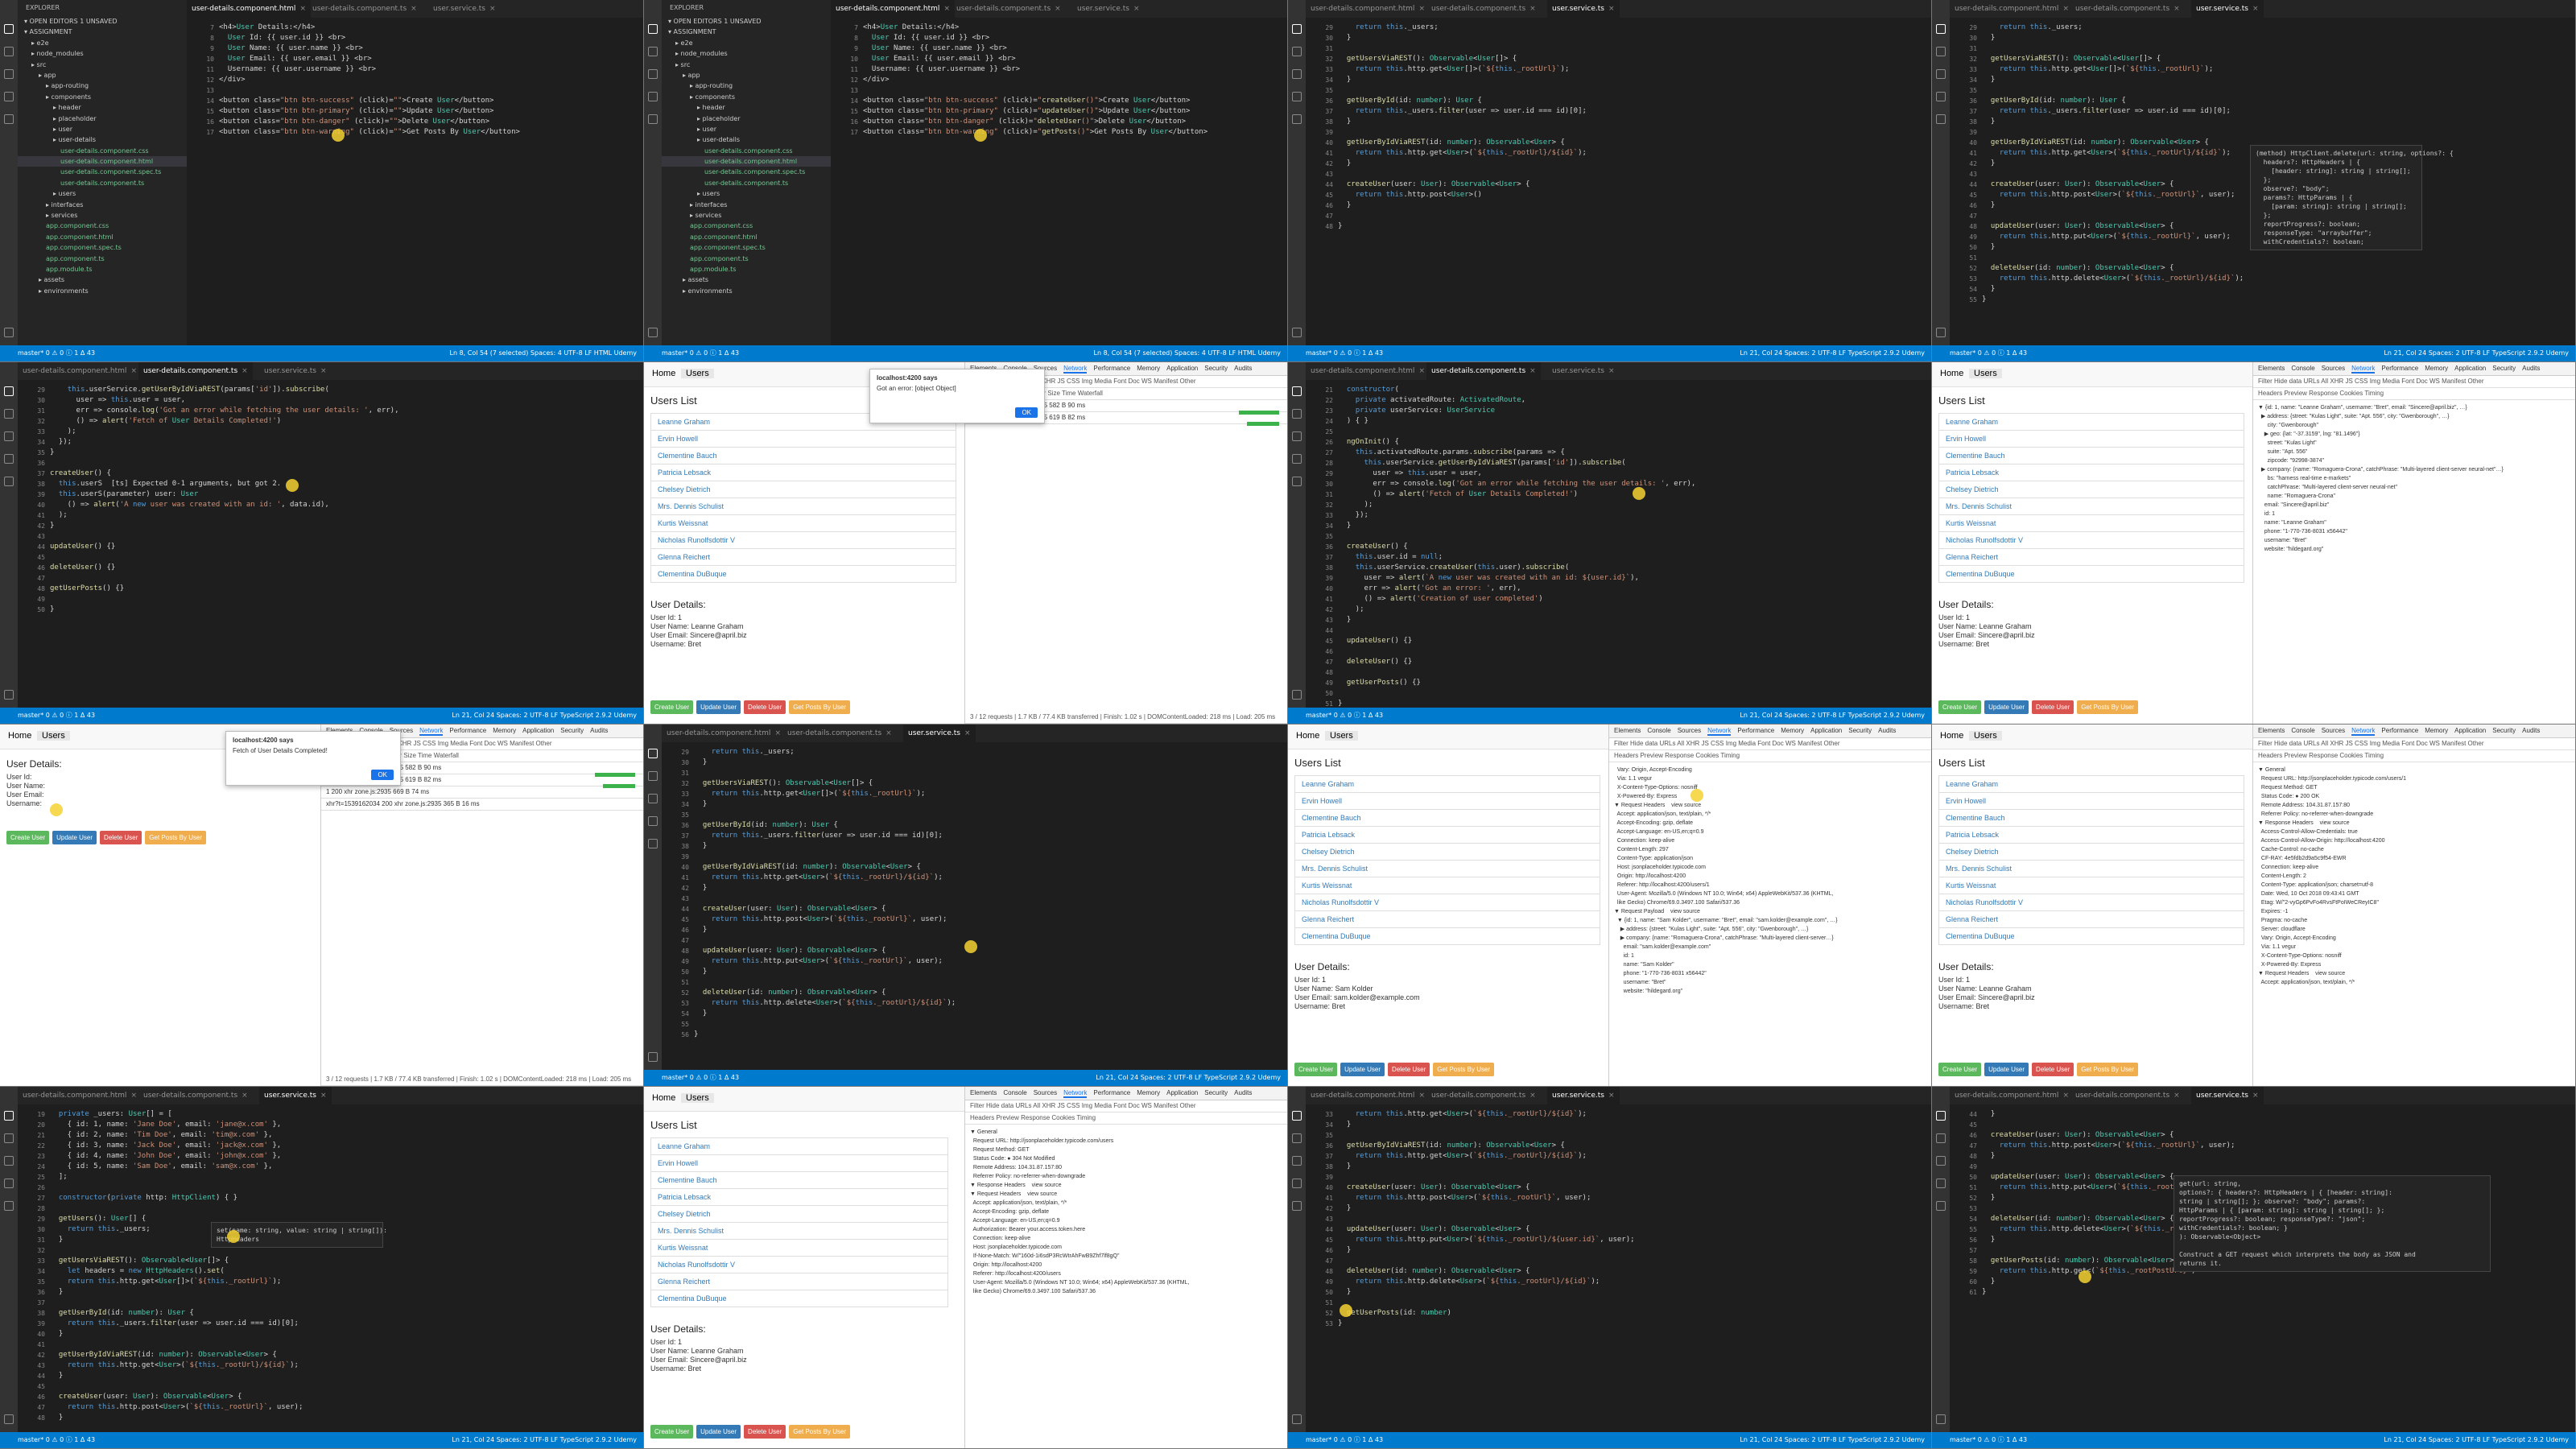  Describe the element at coordinates (102, 53) in the screenshot. I see `folder-item: ▸ node_modules` at that location.